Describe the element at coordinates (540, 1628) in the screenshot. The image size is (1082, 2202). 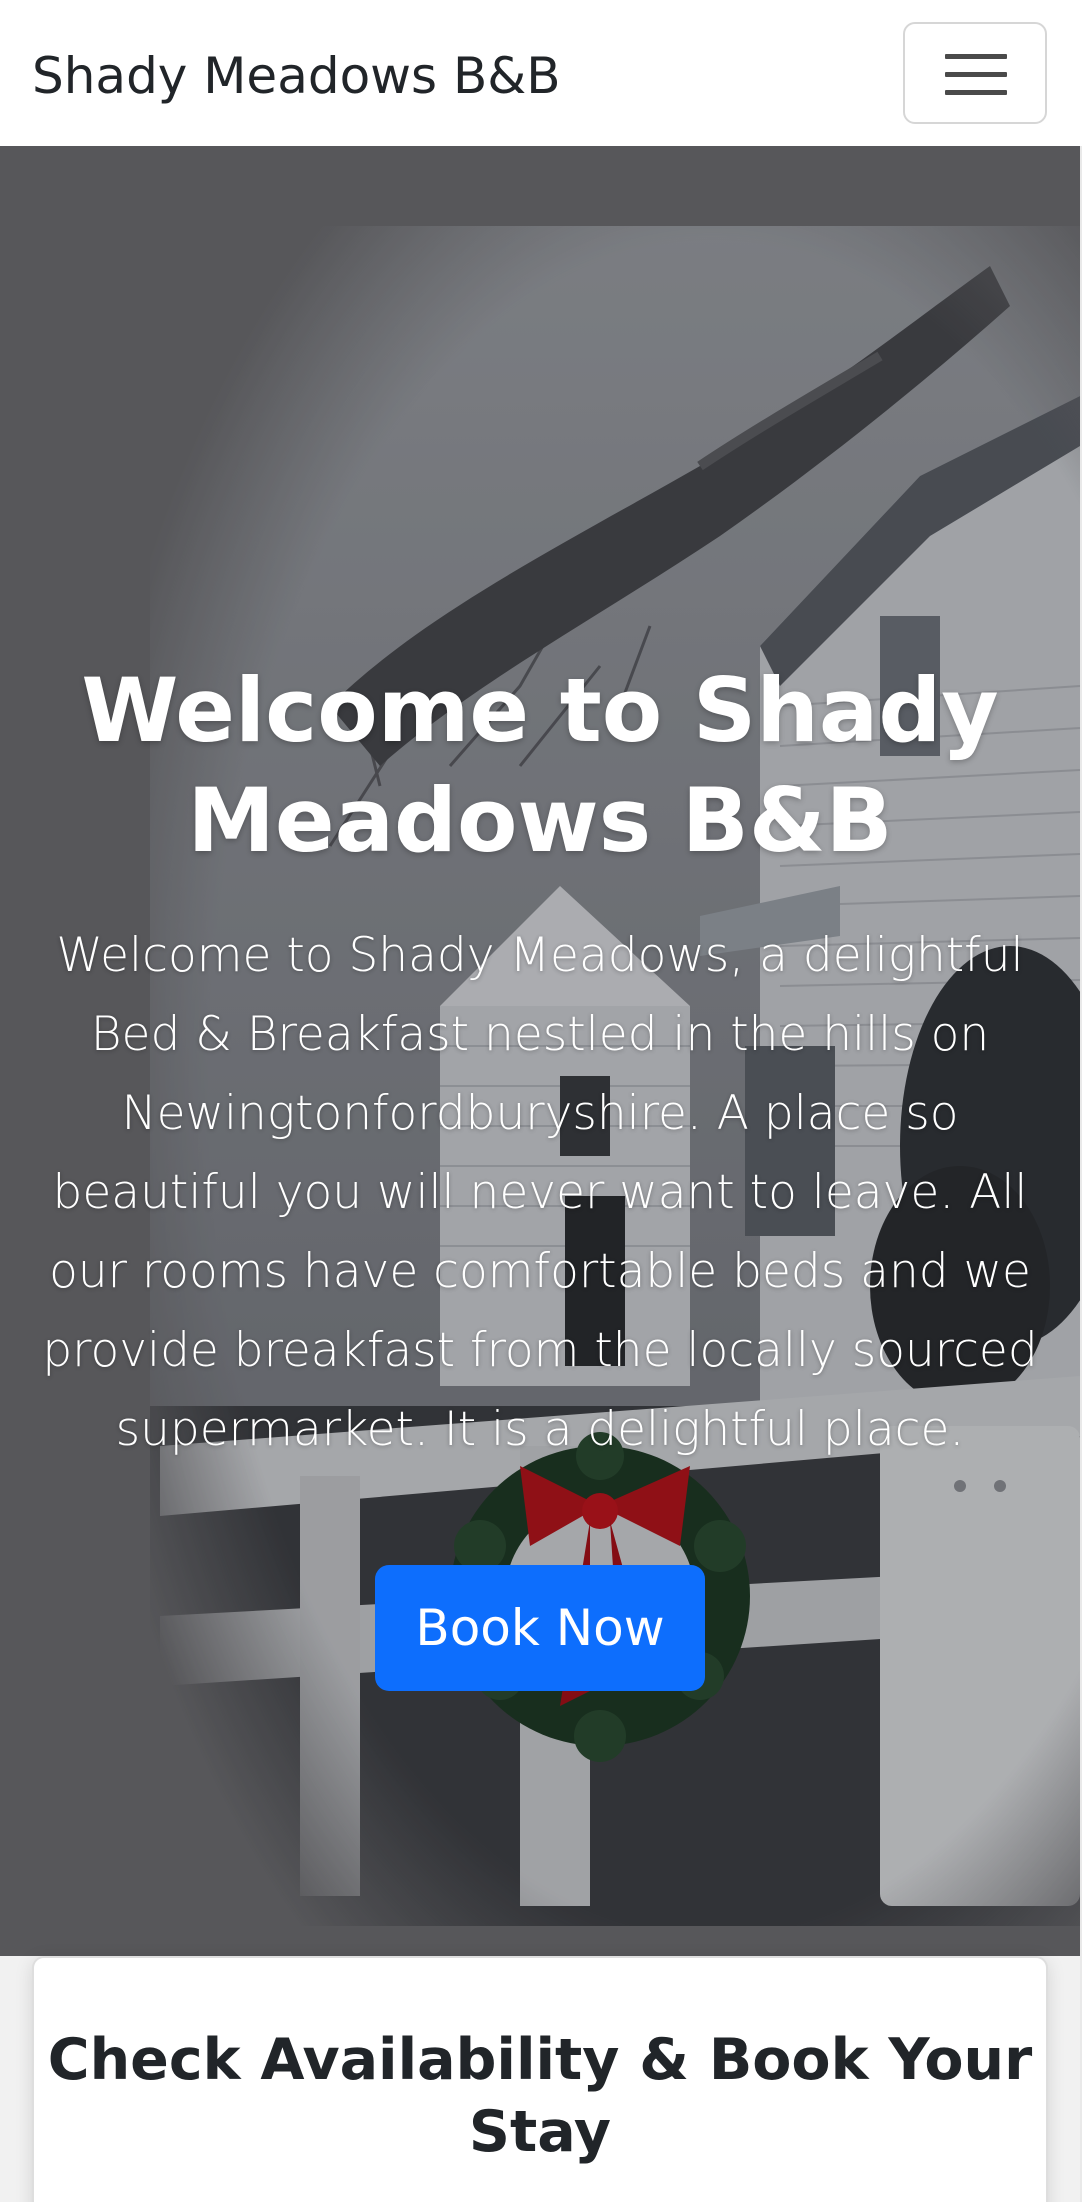
I see `book-now-button: Book Now` at that location.